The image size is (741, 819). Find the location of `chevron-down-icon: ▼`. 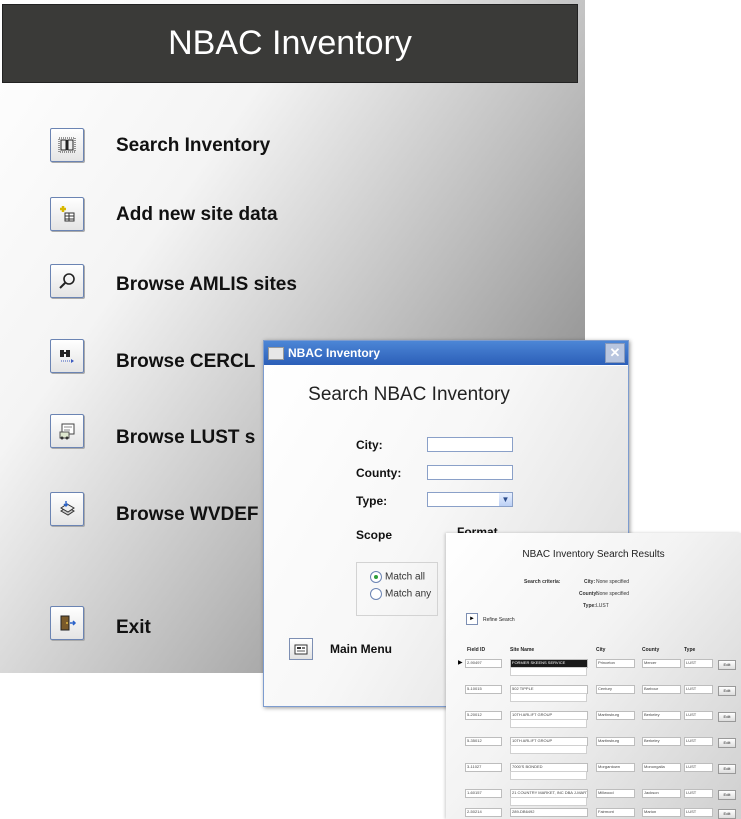

chevron-down-icon: ▼ is located at coordinates (505, 499).